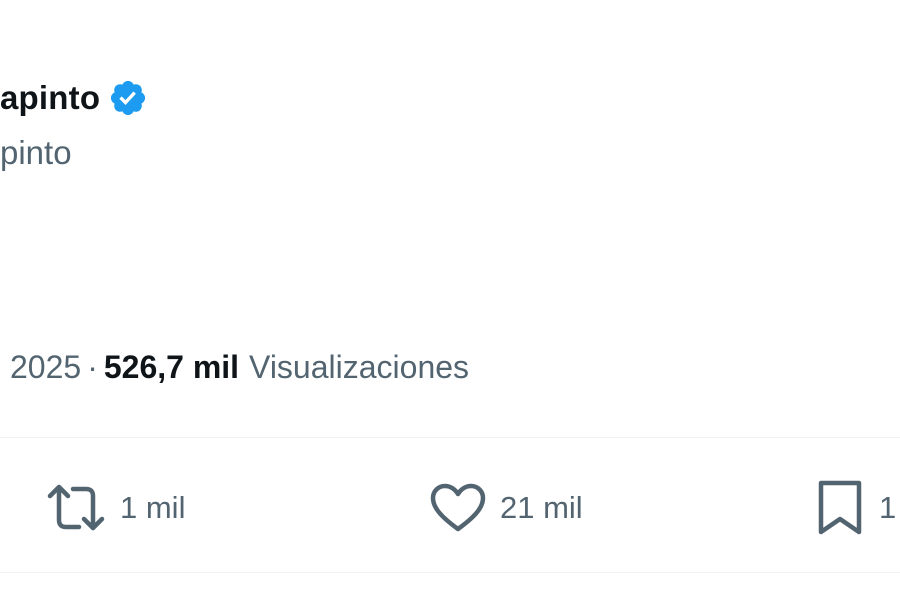 The height and width of the screenshot is (600, 900). Describe the element at coordinates (458, 508) in the screenshot. I see `heart-icon` at that location.